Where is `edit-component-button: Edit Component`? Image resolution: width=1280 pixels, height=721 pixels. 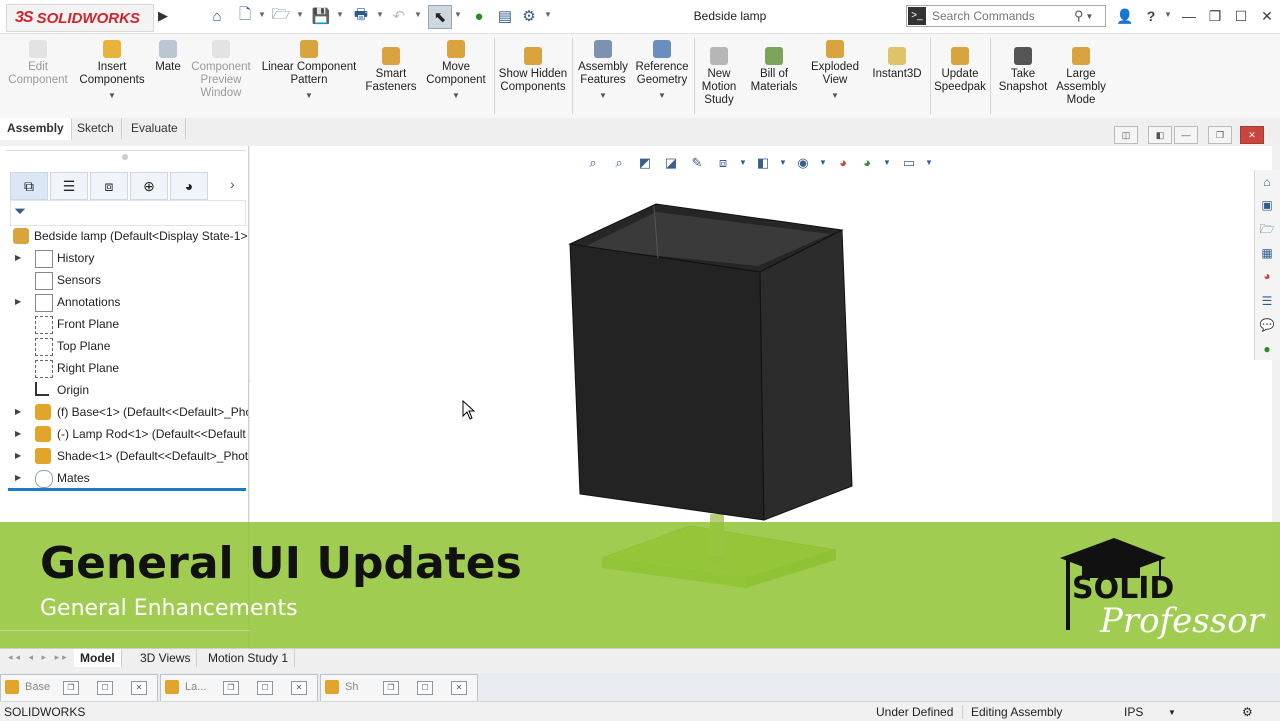
edit-component-button: Edit Component is located at coordinates (38, 63).